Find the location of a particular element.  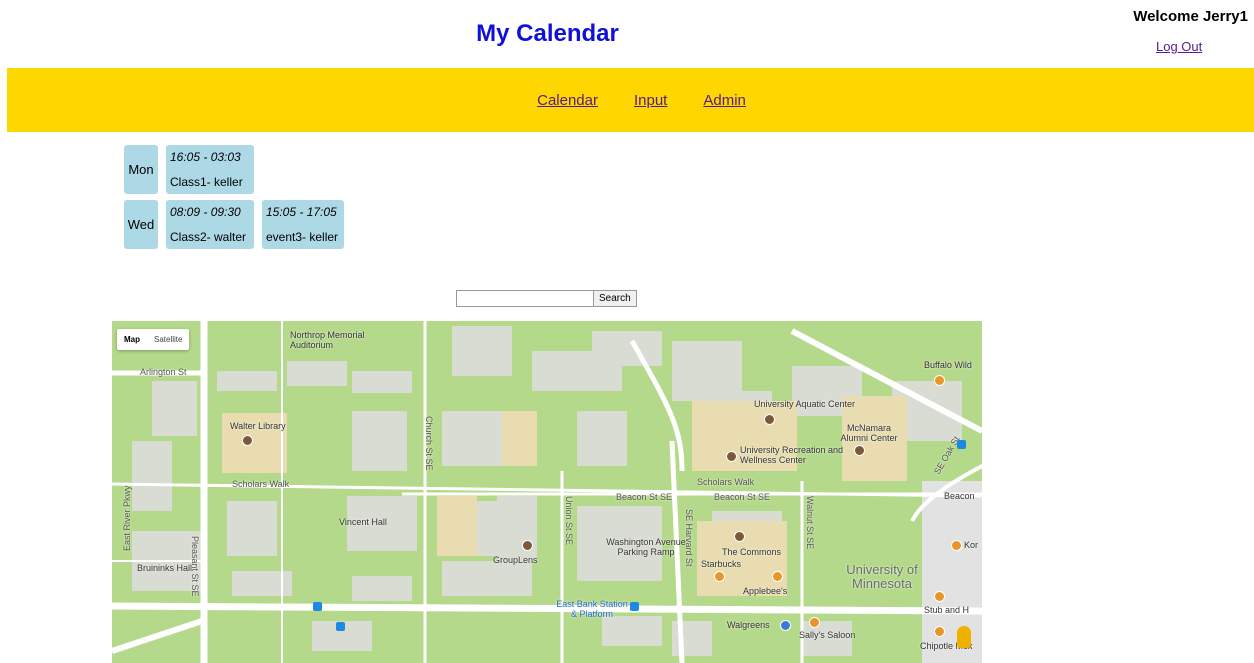

street-view-pegman-icon is located at coordinates (964, 637).